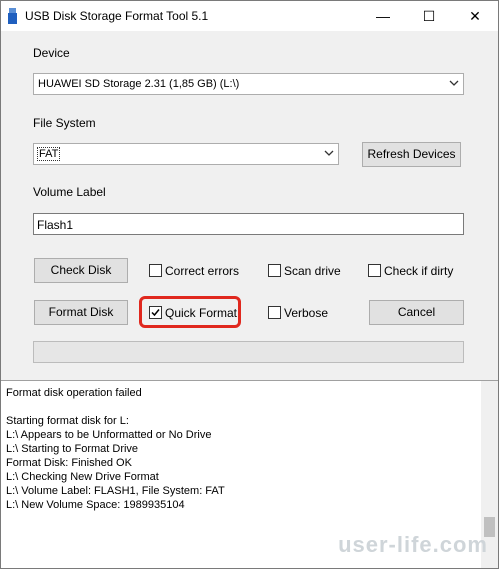  What do you see at coordinates (82, 477) in the screenshot?
I see `log-line: L:\ Checking New Drive Format` at bounding box center [82, 477].